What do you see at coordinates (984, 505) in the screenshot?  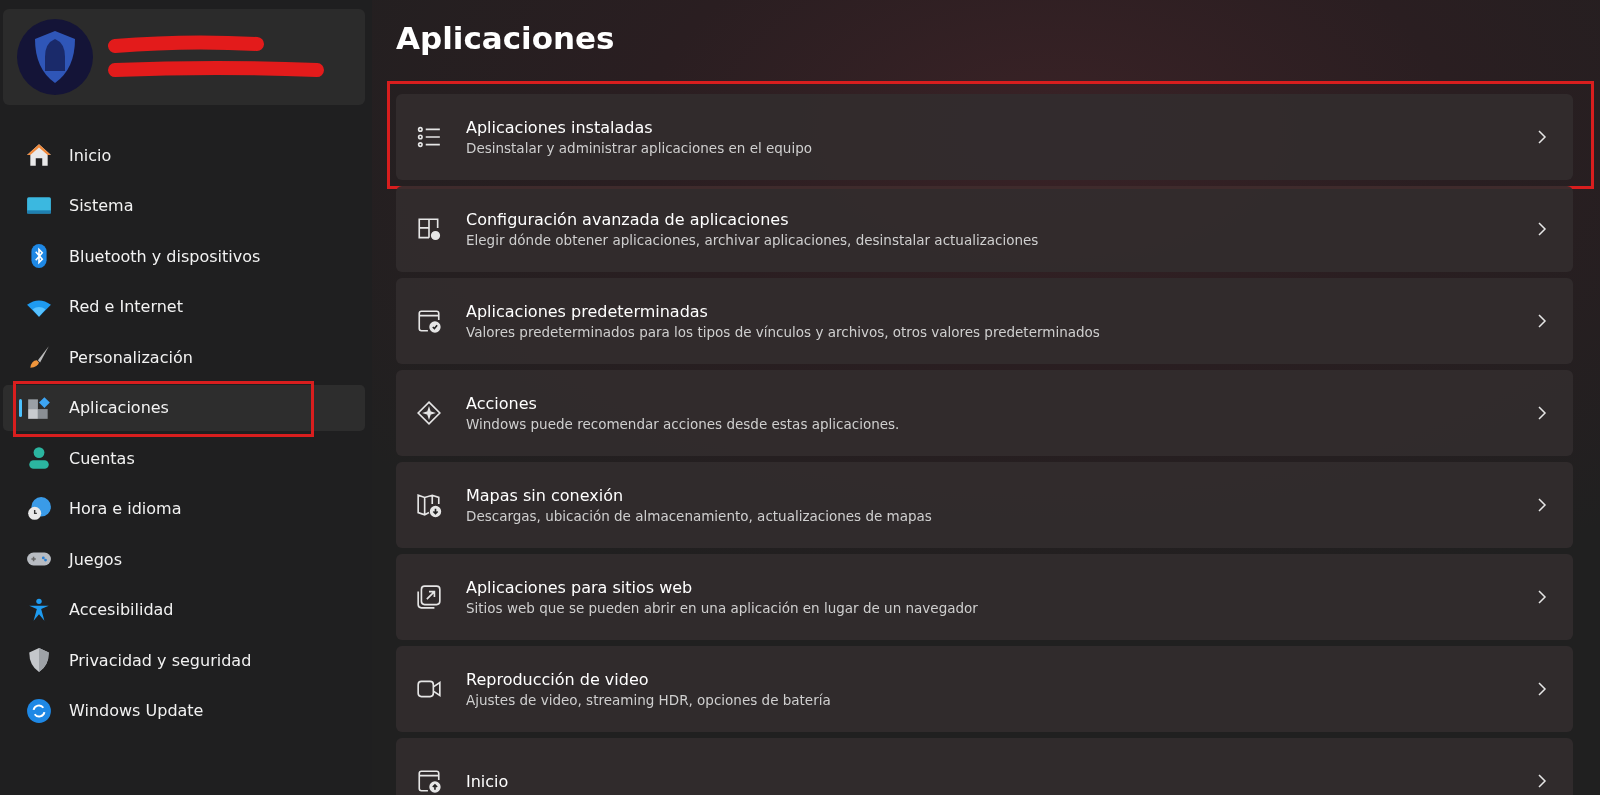 I see `settings-row: Mapas sin conexión Descargas, ubicación de almacenamiento, actualizaciones de mapas` at bounding box center [984, 505].